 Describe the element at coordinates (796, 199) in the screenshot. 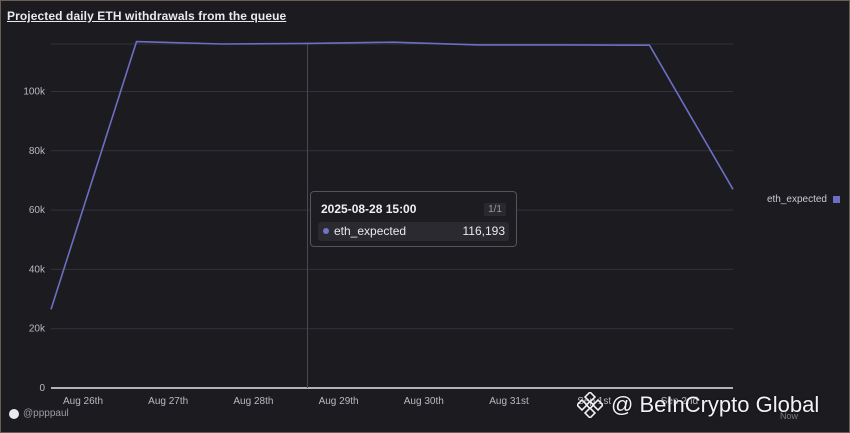

I see `legend-label: eth_expected` at that location.